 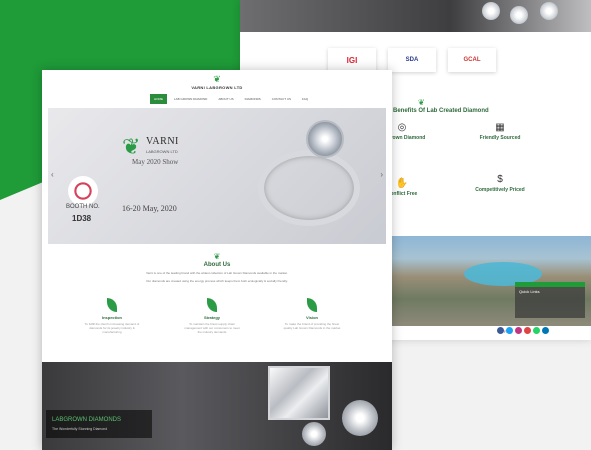 I want to click on slider-prev-arrow: ‹, so click(x=52, y=174).